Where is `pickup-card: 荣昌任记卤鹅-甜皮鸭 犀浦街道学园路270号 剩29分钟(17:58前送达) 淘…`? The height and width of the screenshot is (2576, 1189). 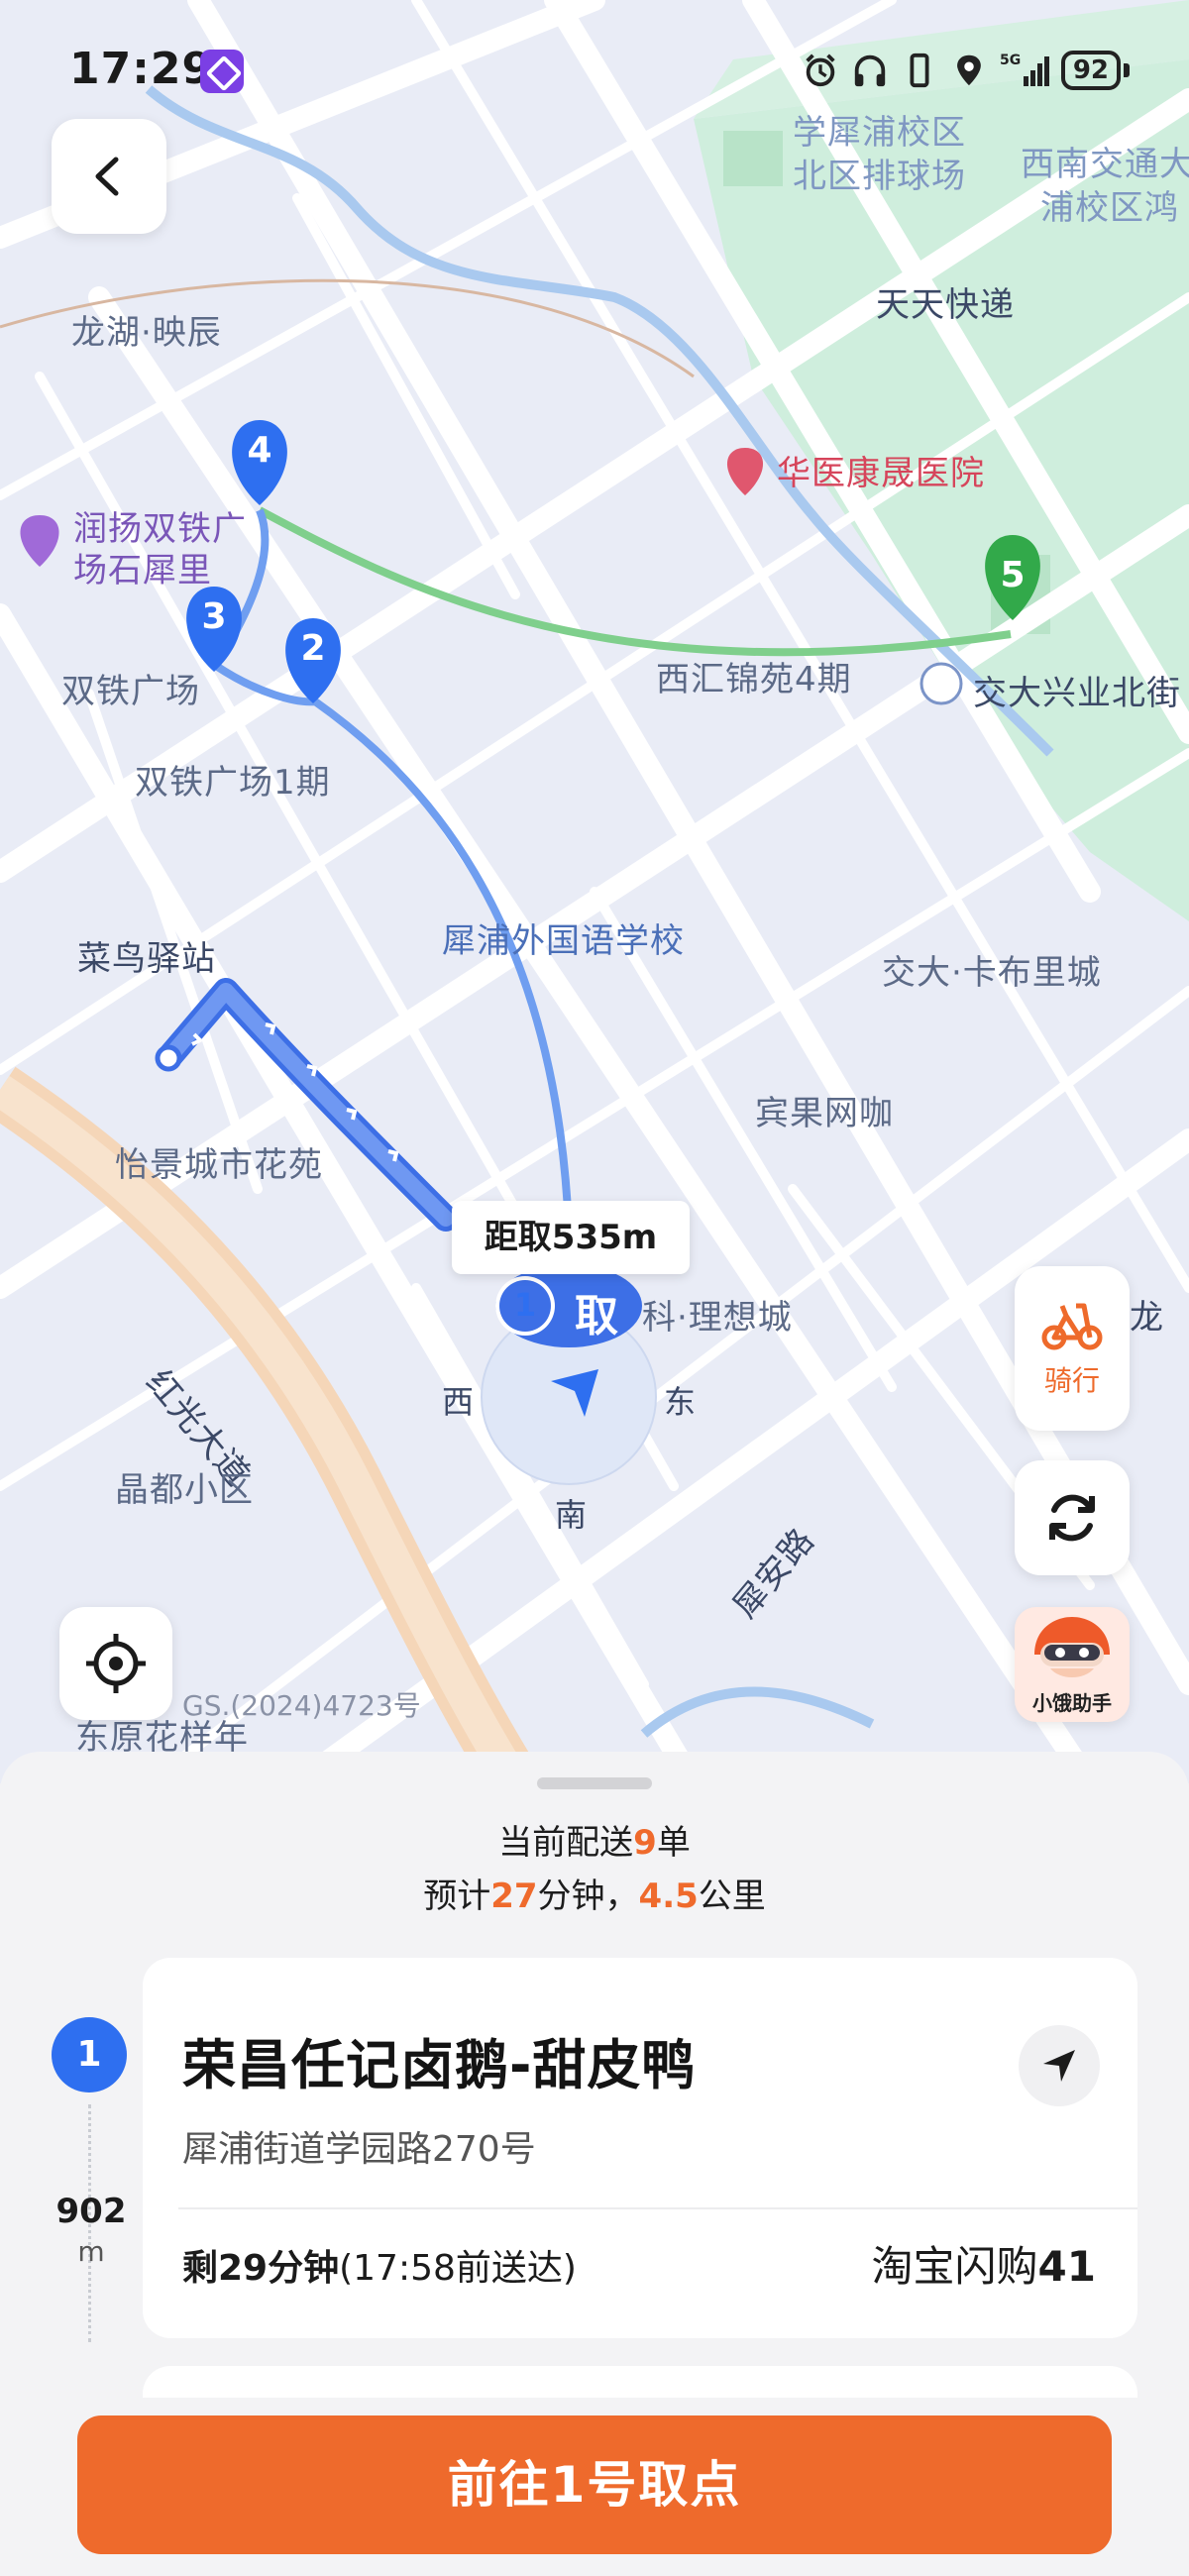 pickup-card: 荣昌任记卤鹅-甜皮鸭 犀浦街道学园路270号 剩29分钟(17:58前送达) 淘… is located at coordinates (640, 2148).